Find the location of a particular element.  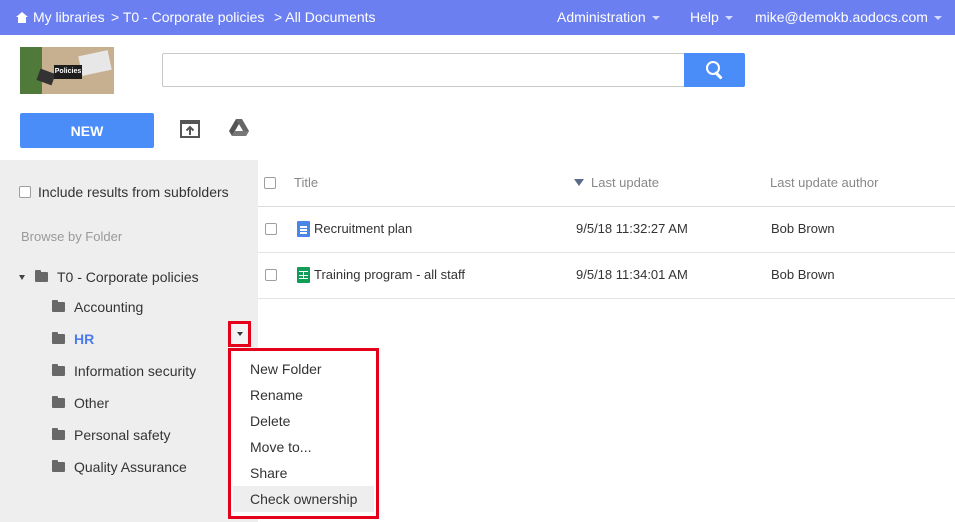

folder-label: Information security is located at coordinates (135, 371).